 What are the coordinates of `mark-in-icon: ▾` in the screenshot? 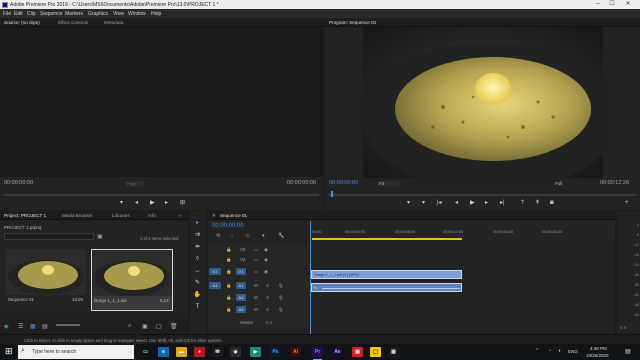 It's located at (408, 203).